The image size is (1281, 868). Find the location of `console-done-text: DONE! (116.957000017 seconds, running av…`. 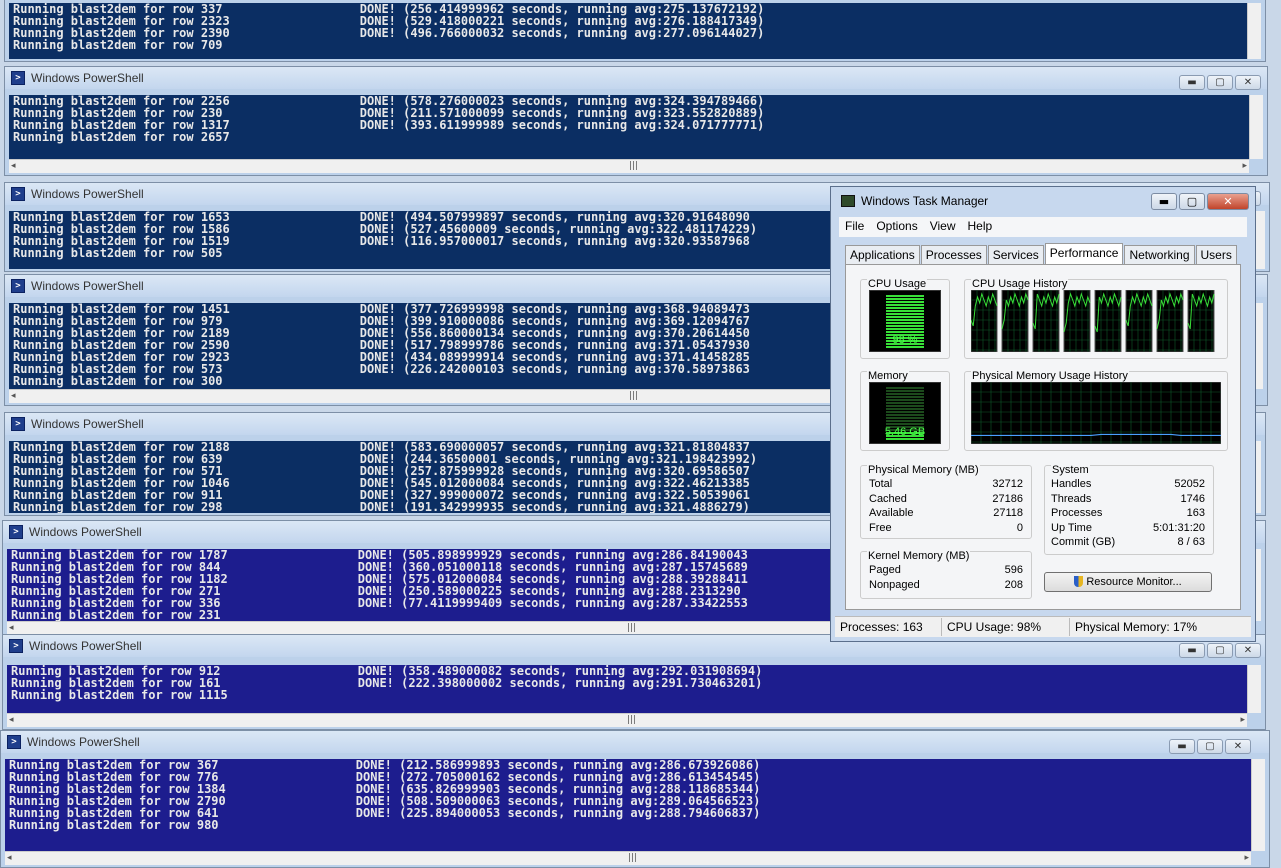

console-done-text: DONE! (116.957000017 seconds, running av… is located at coordinates (554, 241).